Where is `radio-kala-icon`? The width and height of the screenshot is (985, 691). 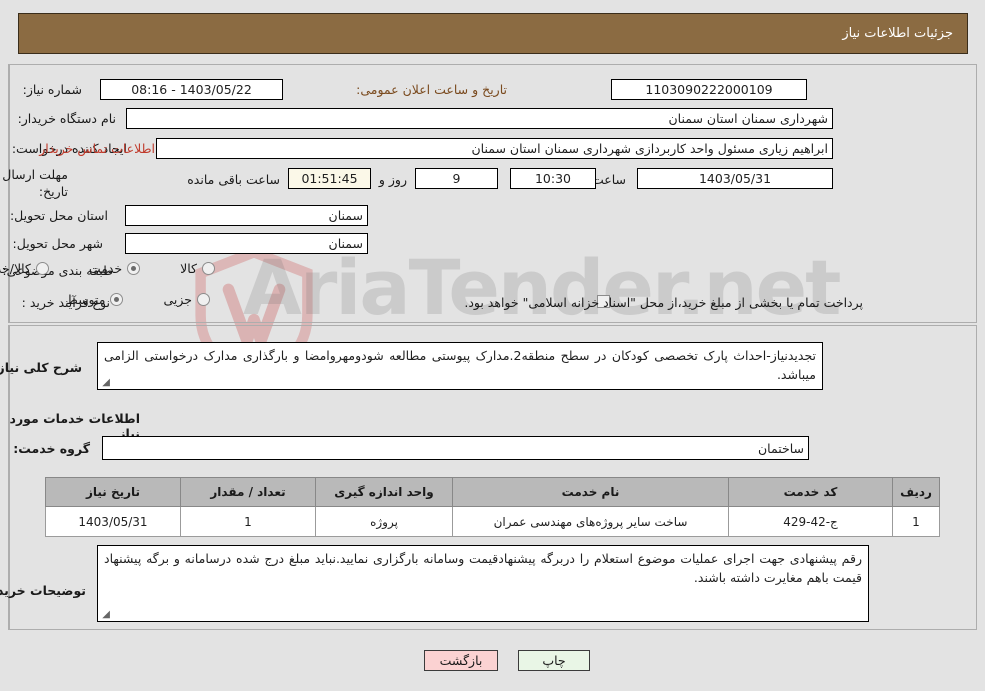 radio-kala-icon is located at coordinates (208, 268).